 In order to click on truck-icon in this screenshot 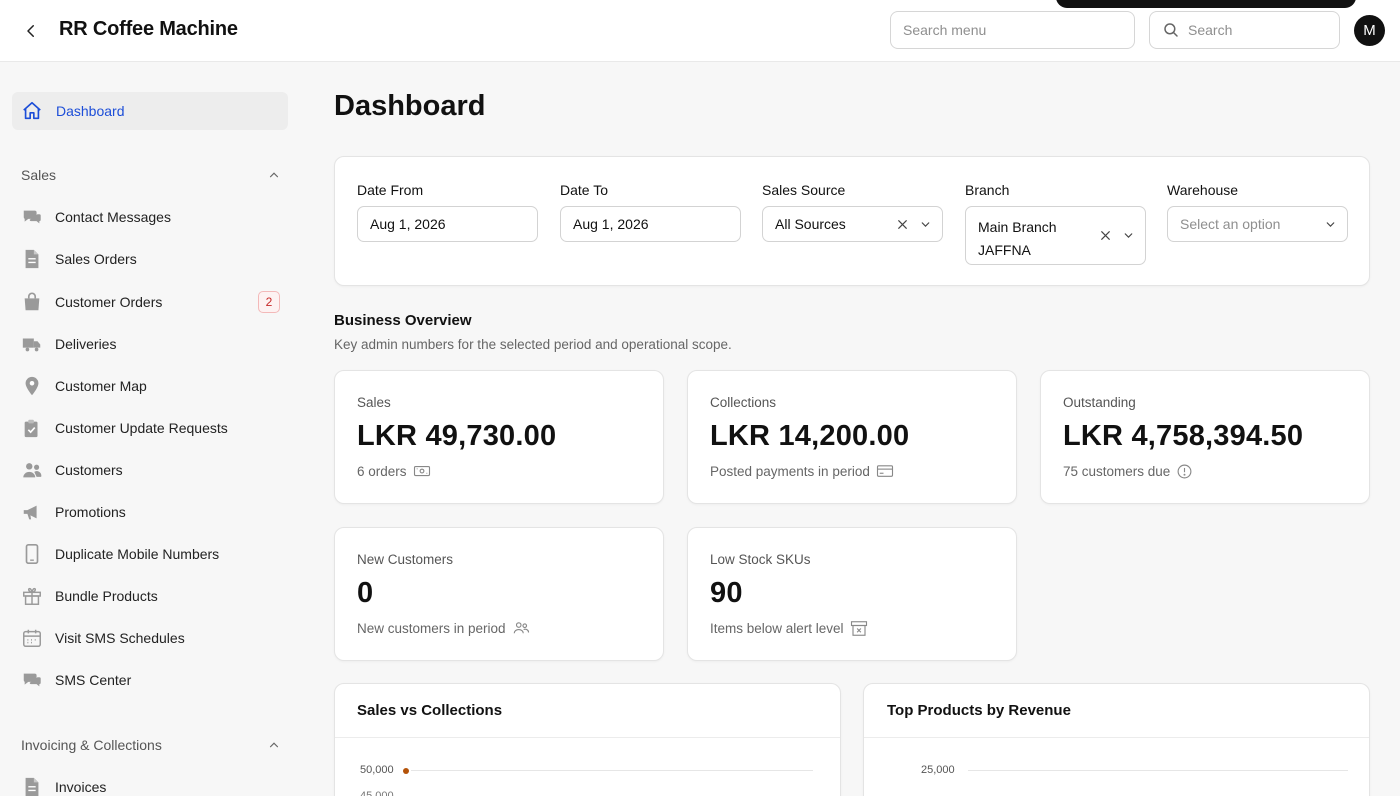, I will do `click(32, 344)`.